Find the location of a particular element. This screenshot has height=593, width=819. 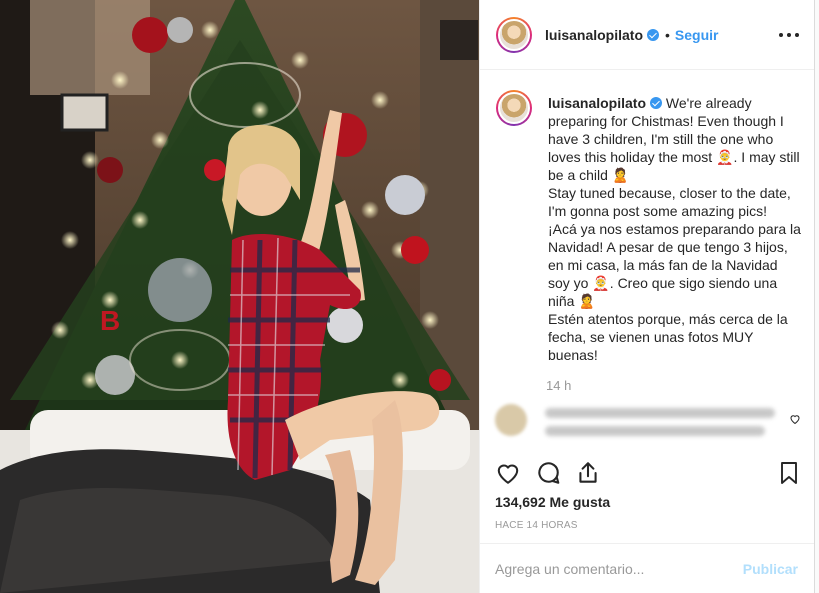

action-bar is located at coordinates (646, 474).